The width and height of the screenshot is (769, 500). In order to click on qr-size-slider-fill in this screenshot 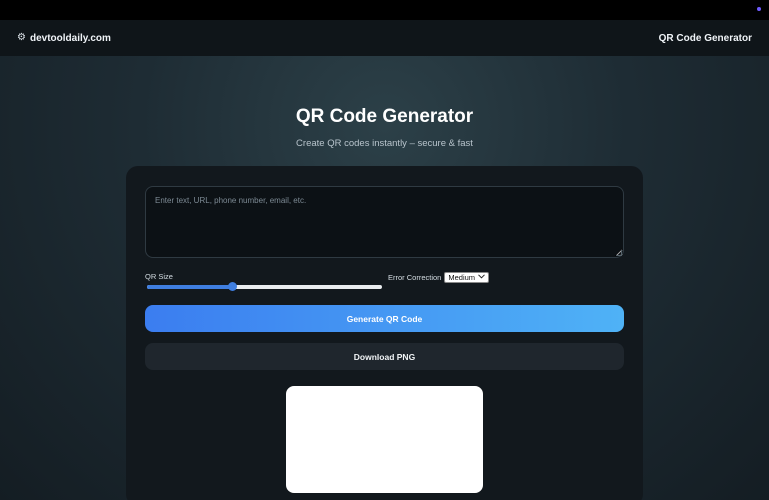, I will do `click(189, 287)`.